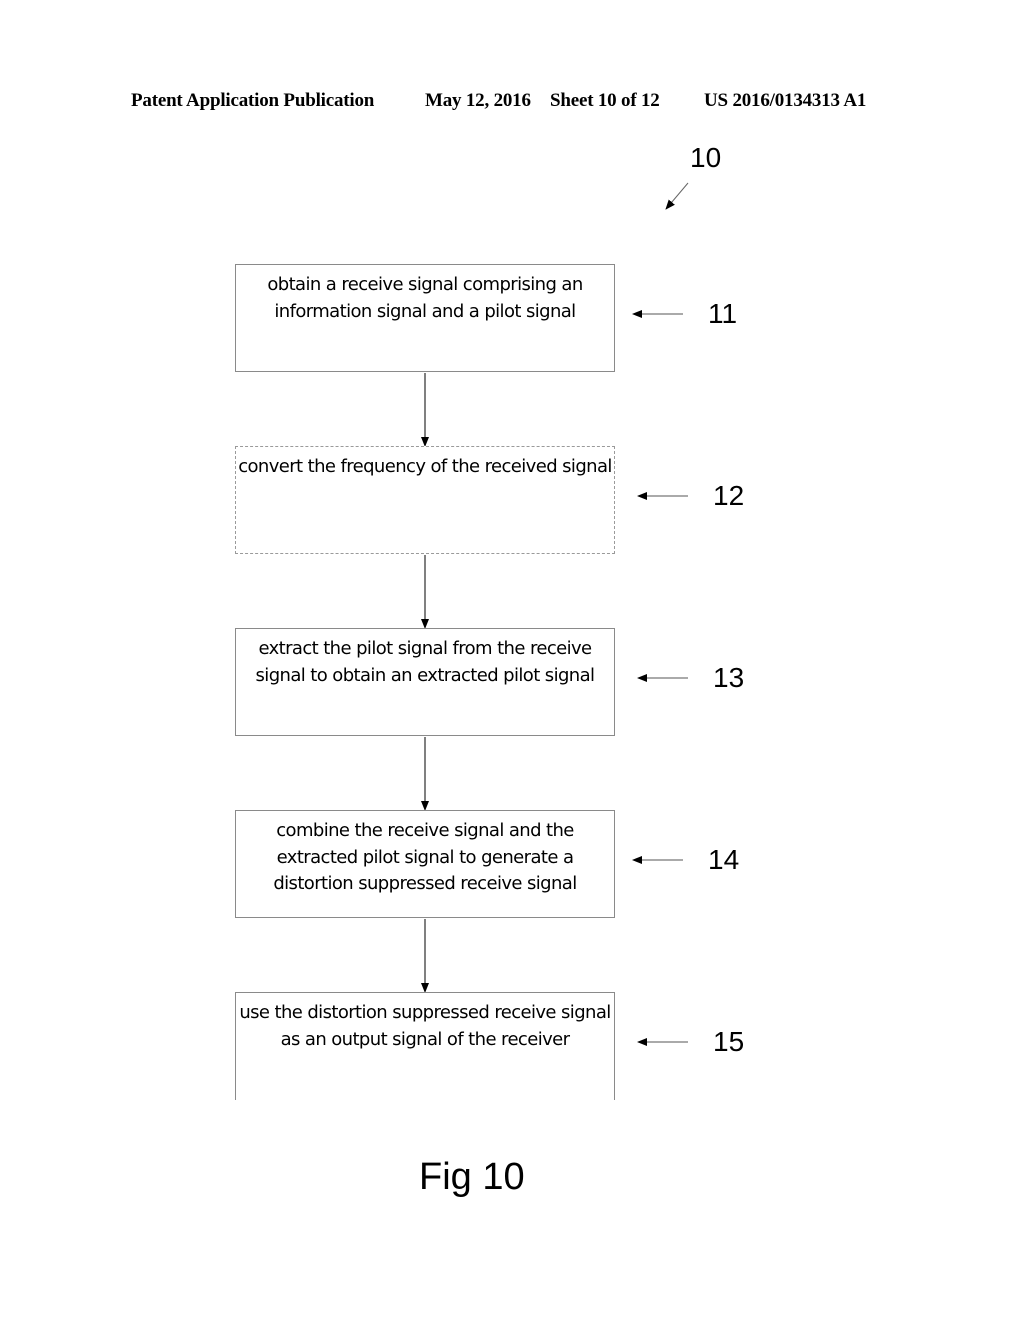 This screenshot has height=1320, width=1024. What do you see at coordinates (677, 196) in the screenshot?
I see `figure-pointer-arrow` at bounding box center [677, 196].